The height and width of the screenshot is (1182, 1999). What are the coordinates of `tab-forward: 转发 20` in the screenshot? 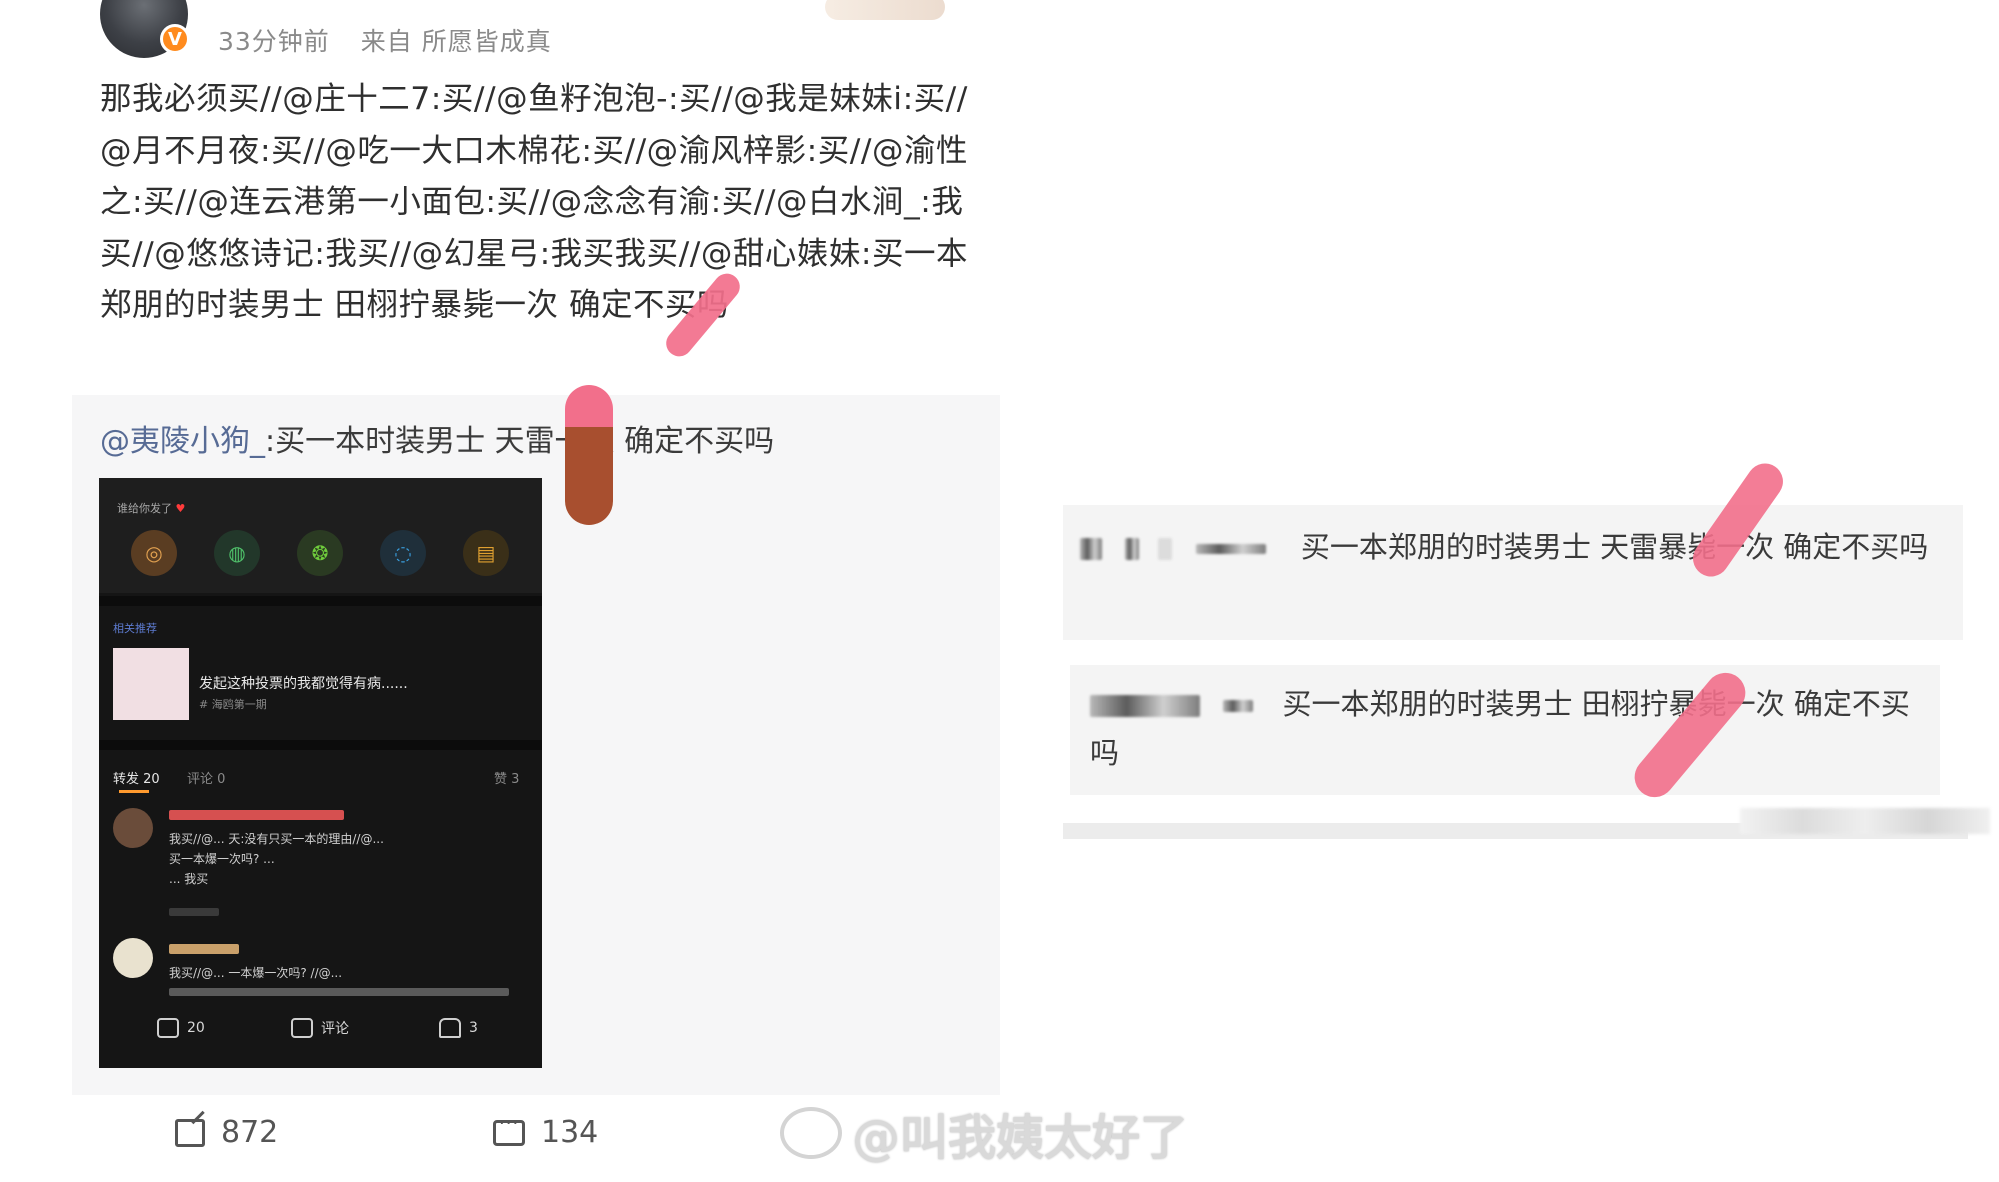 It's located at (136, 777).